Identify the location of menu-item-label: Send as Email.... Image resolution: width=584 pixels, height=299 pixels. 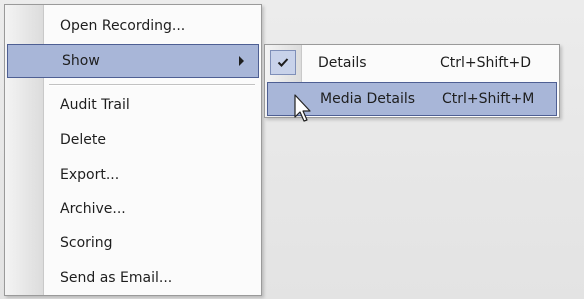
(116, 278).